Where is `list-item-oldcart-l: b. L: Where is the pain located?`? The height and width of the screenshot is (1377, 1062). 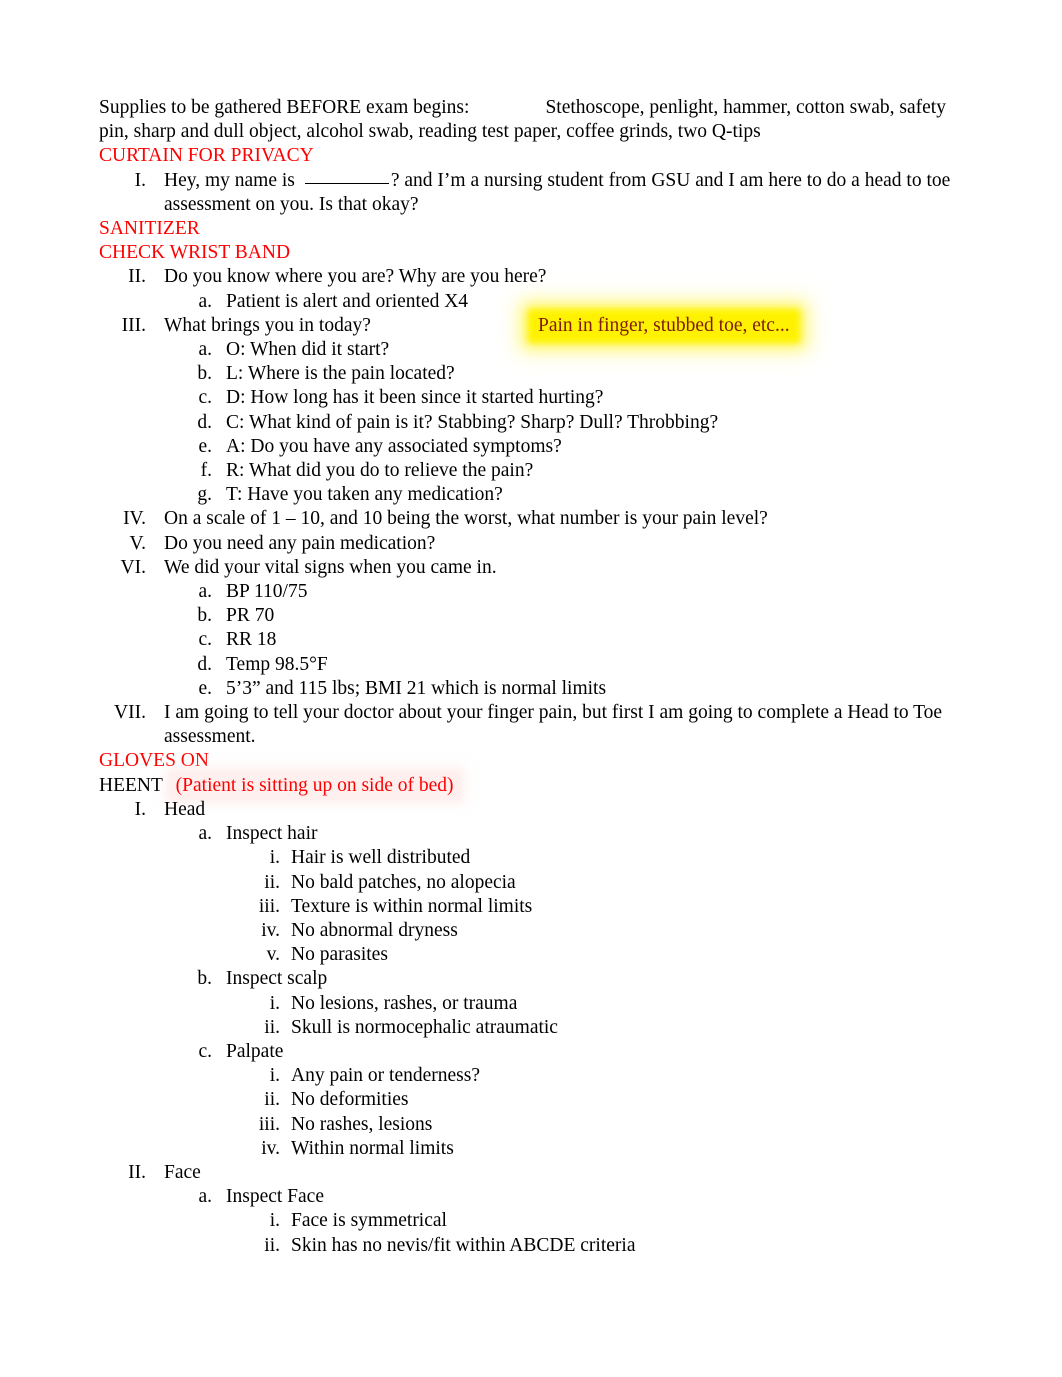 list-item-oldcart-l: b. L: Where is the pain located? is located at coordinates (531, 374).